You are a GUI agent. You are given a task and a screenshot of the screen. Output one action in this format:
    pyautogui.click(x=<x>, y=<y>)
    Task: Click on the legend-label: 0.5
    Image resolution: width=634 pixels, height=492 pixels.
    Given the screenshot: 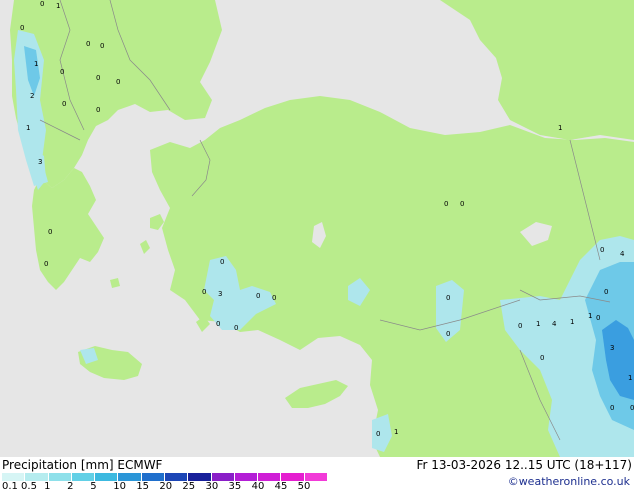 What is the action you would take?
    pyautogui.click(x=29, y=486)
    